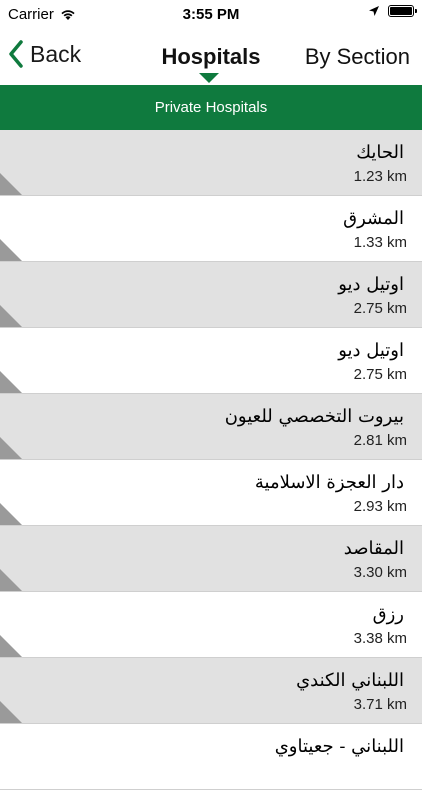  Describe the element at coordinates (380, 572) in the screenshot. I see `hospital-distance: 3.30 km` at that location.